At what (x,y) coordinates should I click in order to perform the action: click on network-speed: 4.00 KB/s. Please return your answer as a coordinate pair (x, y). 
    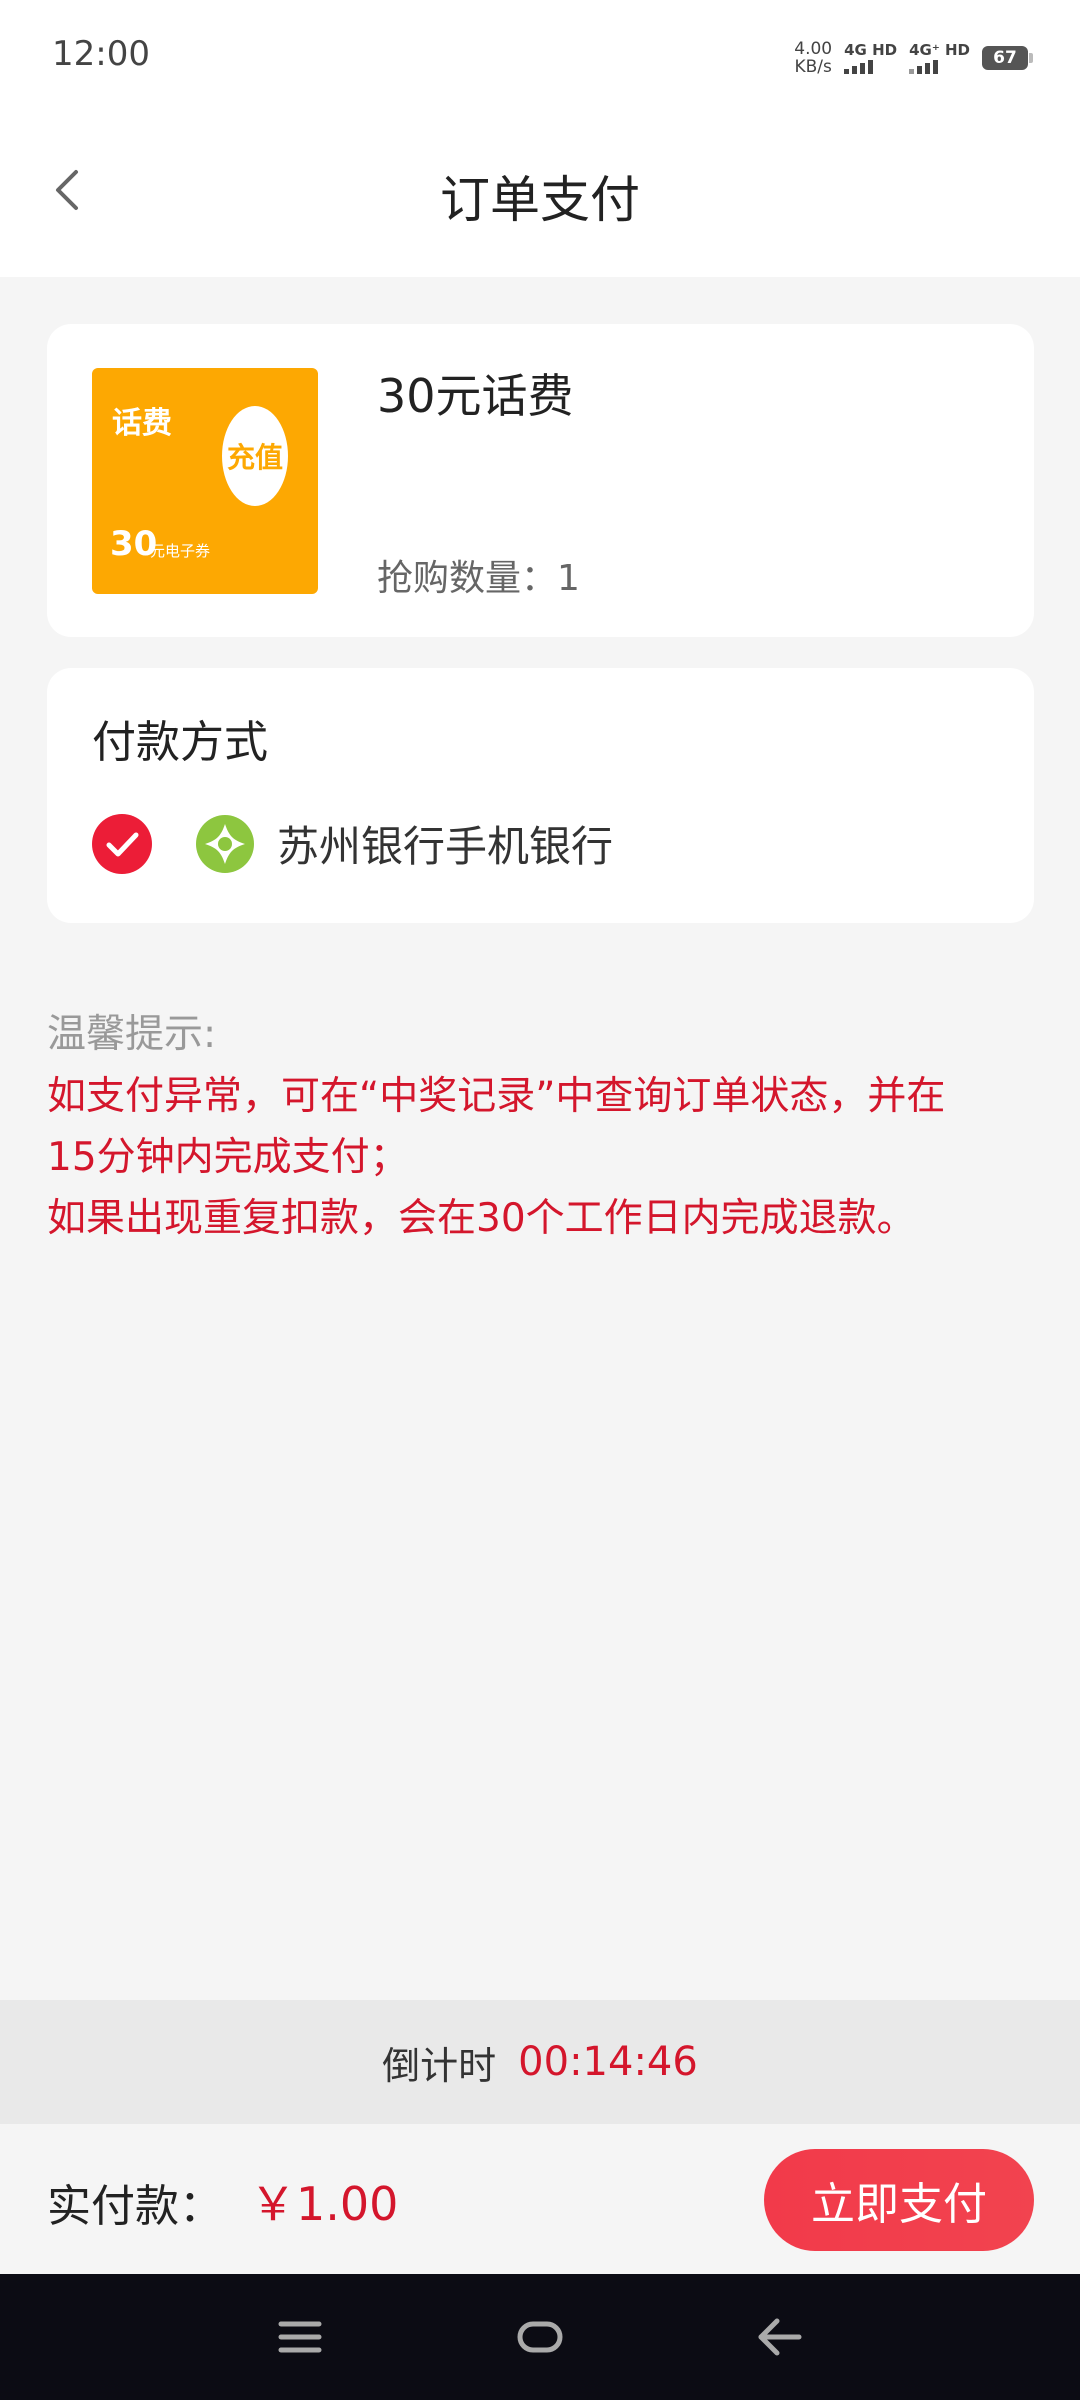
    Looking at the image, I should click on (813, 58).